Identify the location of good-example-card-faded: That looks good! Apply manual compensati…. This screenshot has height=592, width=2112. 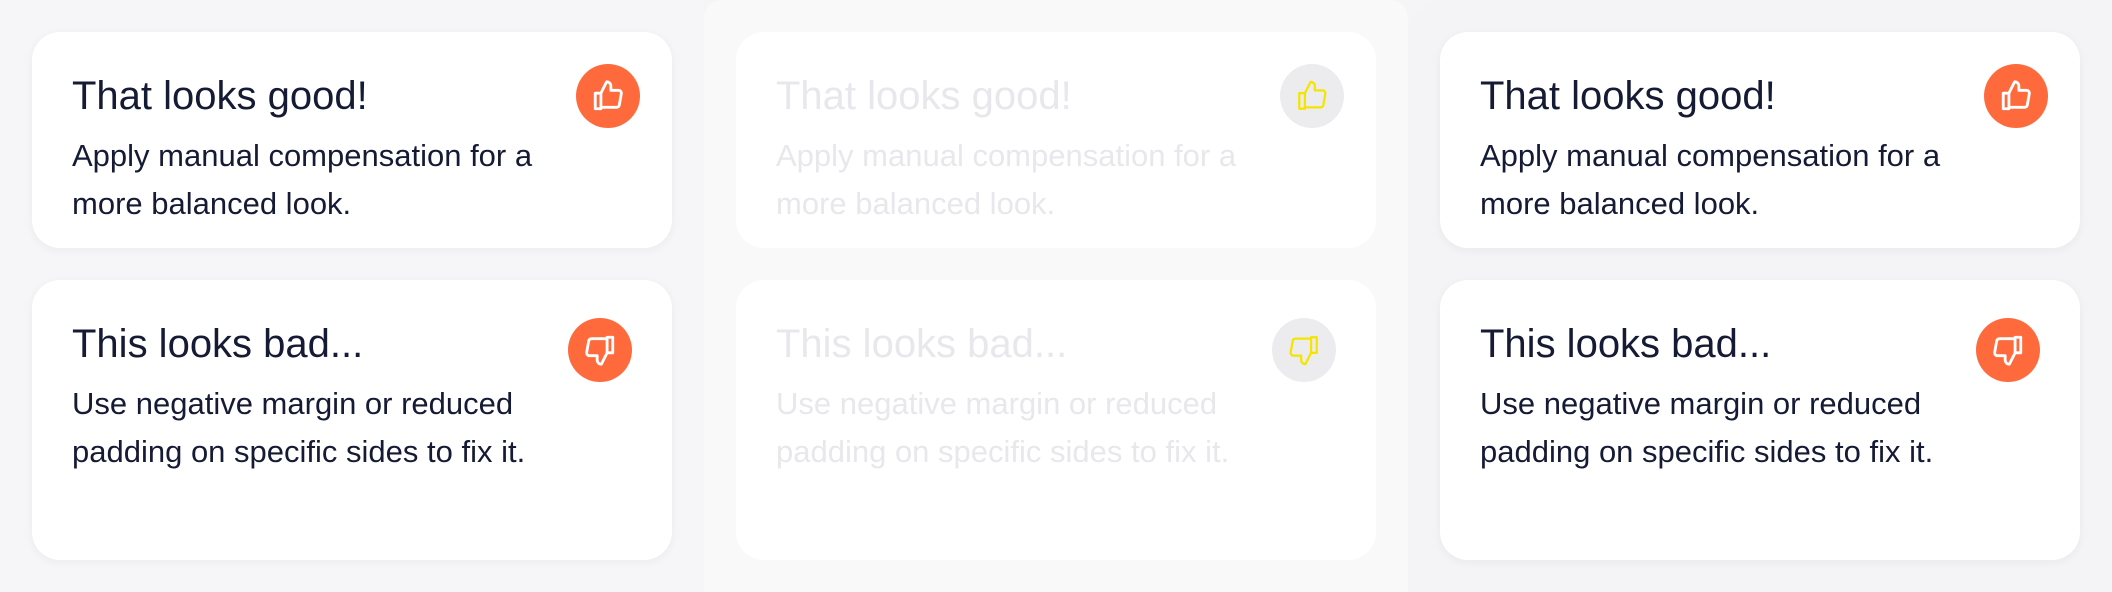
(1056, 140).